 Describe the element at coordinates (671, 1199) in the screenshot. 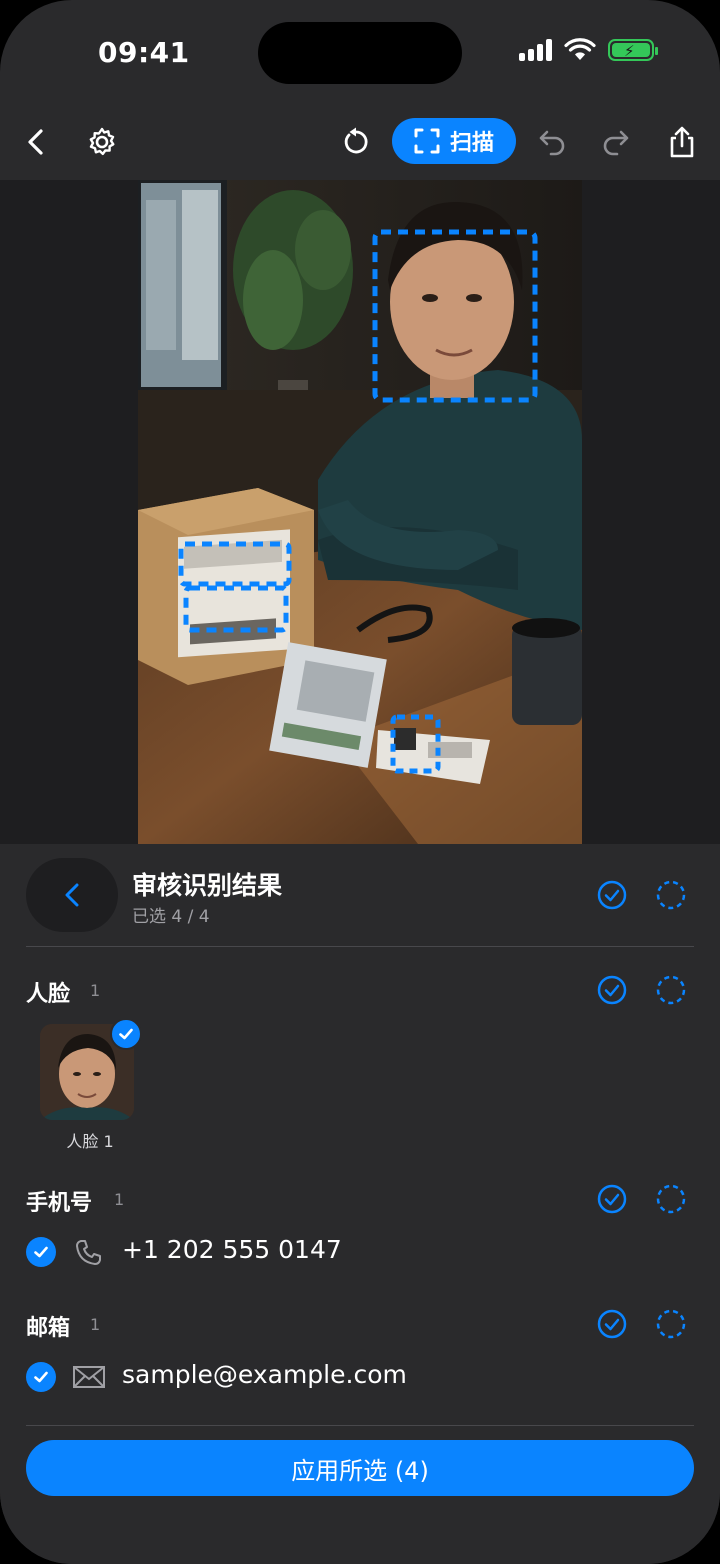

I see `phones-deselect-icon` at that location.